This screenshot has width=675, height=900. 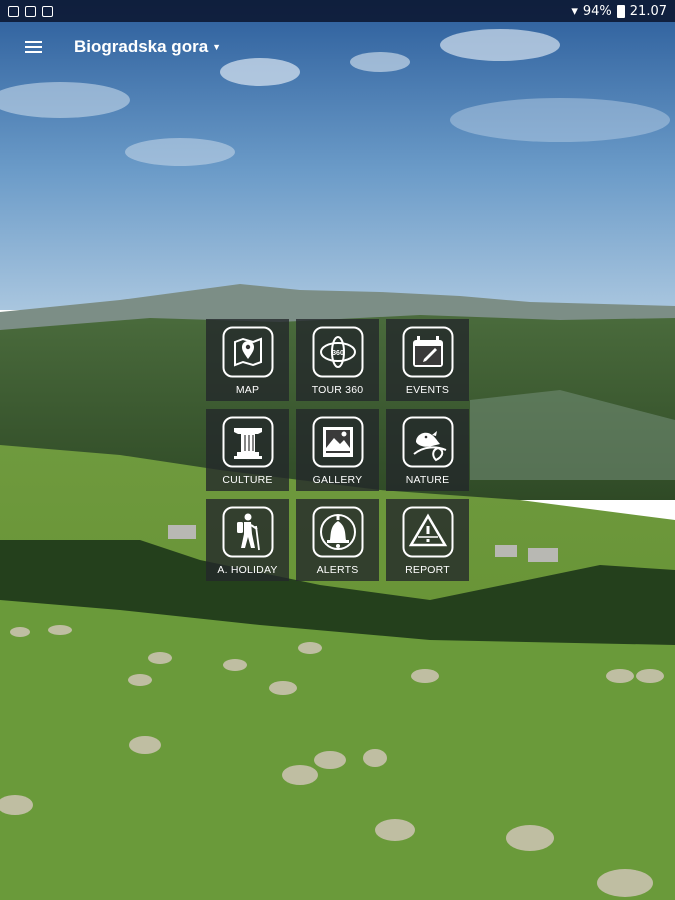 I want to click on tile-culture: CULTURE, so click(x=247, y=450).